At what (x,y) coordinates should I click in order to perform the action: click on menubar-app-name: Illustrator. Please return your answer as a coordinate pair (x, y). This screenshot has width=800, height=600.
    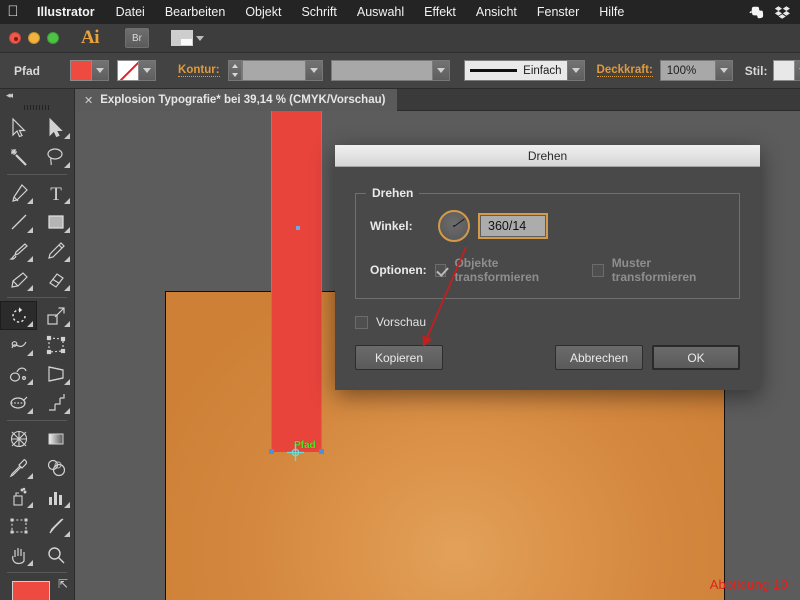
    Looking at the image, I should click on (66, 12).